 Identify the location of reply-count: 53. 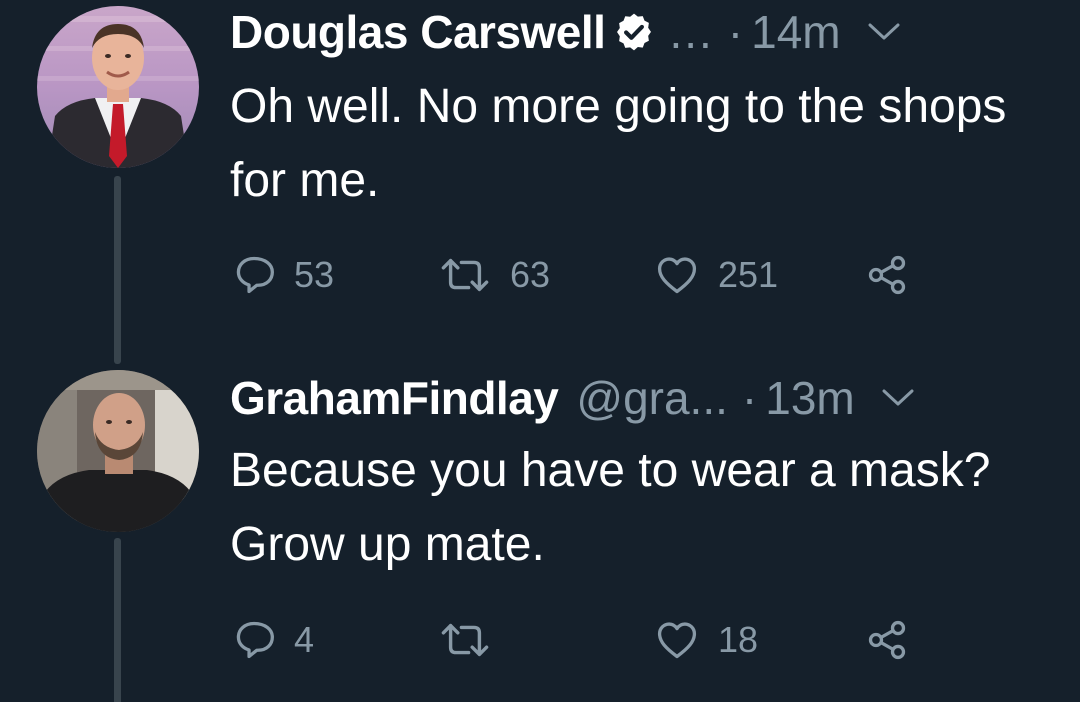
(314, 274).